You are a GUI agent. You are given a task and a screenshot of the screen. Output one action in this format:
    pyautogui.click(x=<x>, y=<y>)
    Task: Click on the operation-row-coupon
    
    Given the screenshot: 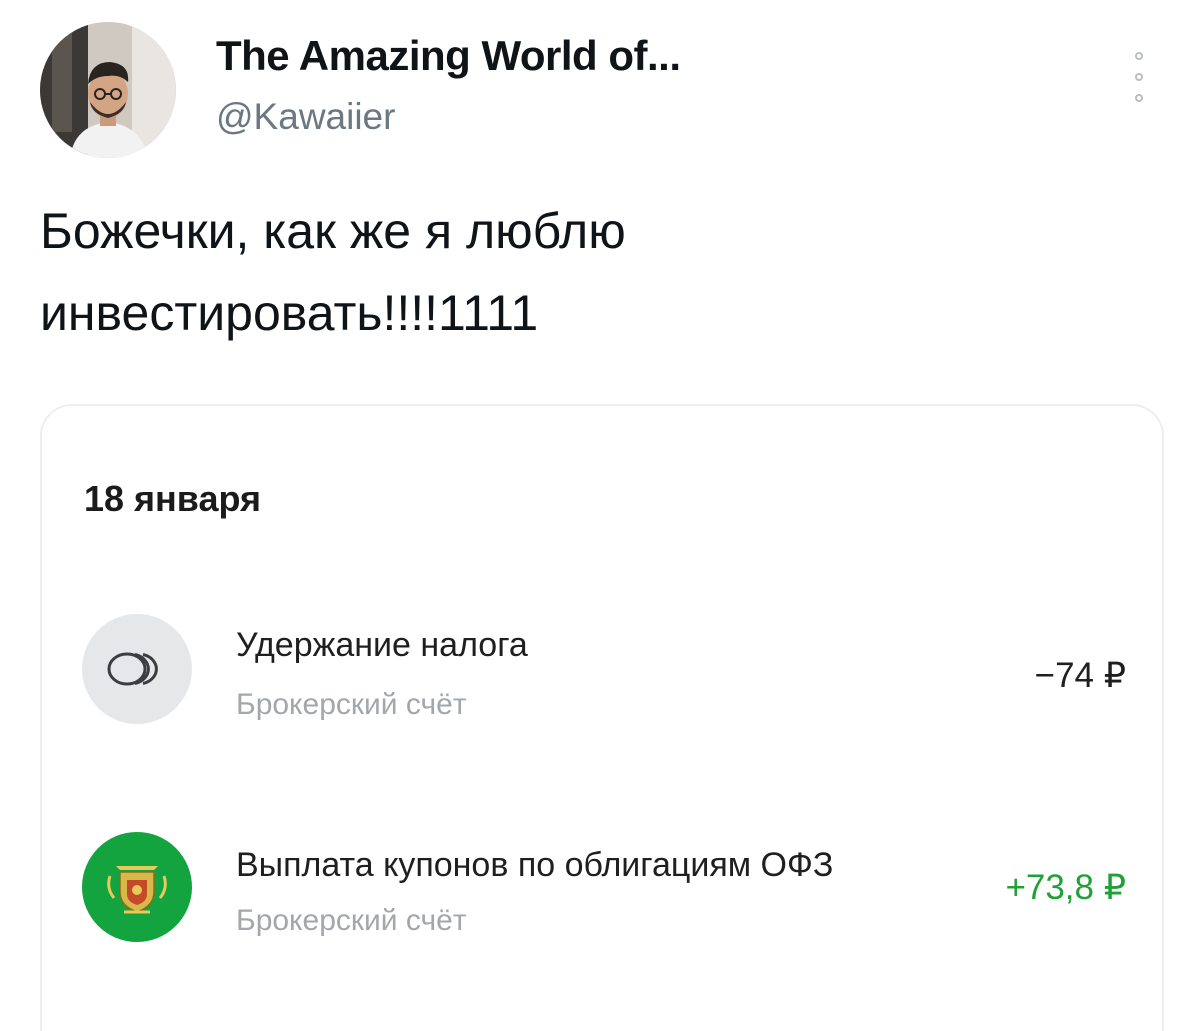 What is the action you would take?
    pyautogui.click(x=600, y=890)
    